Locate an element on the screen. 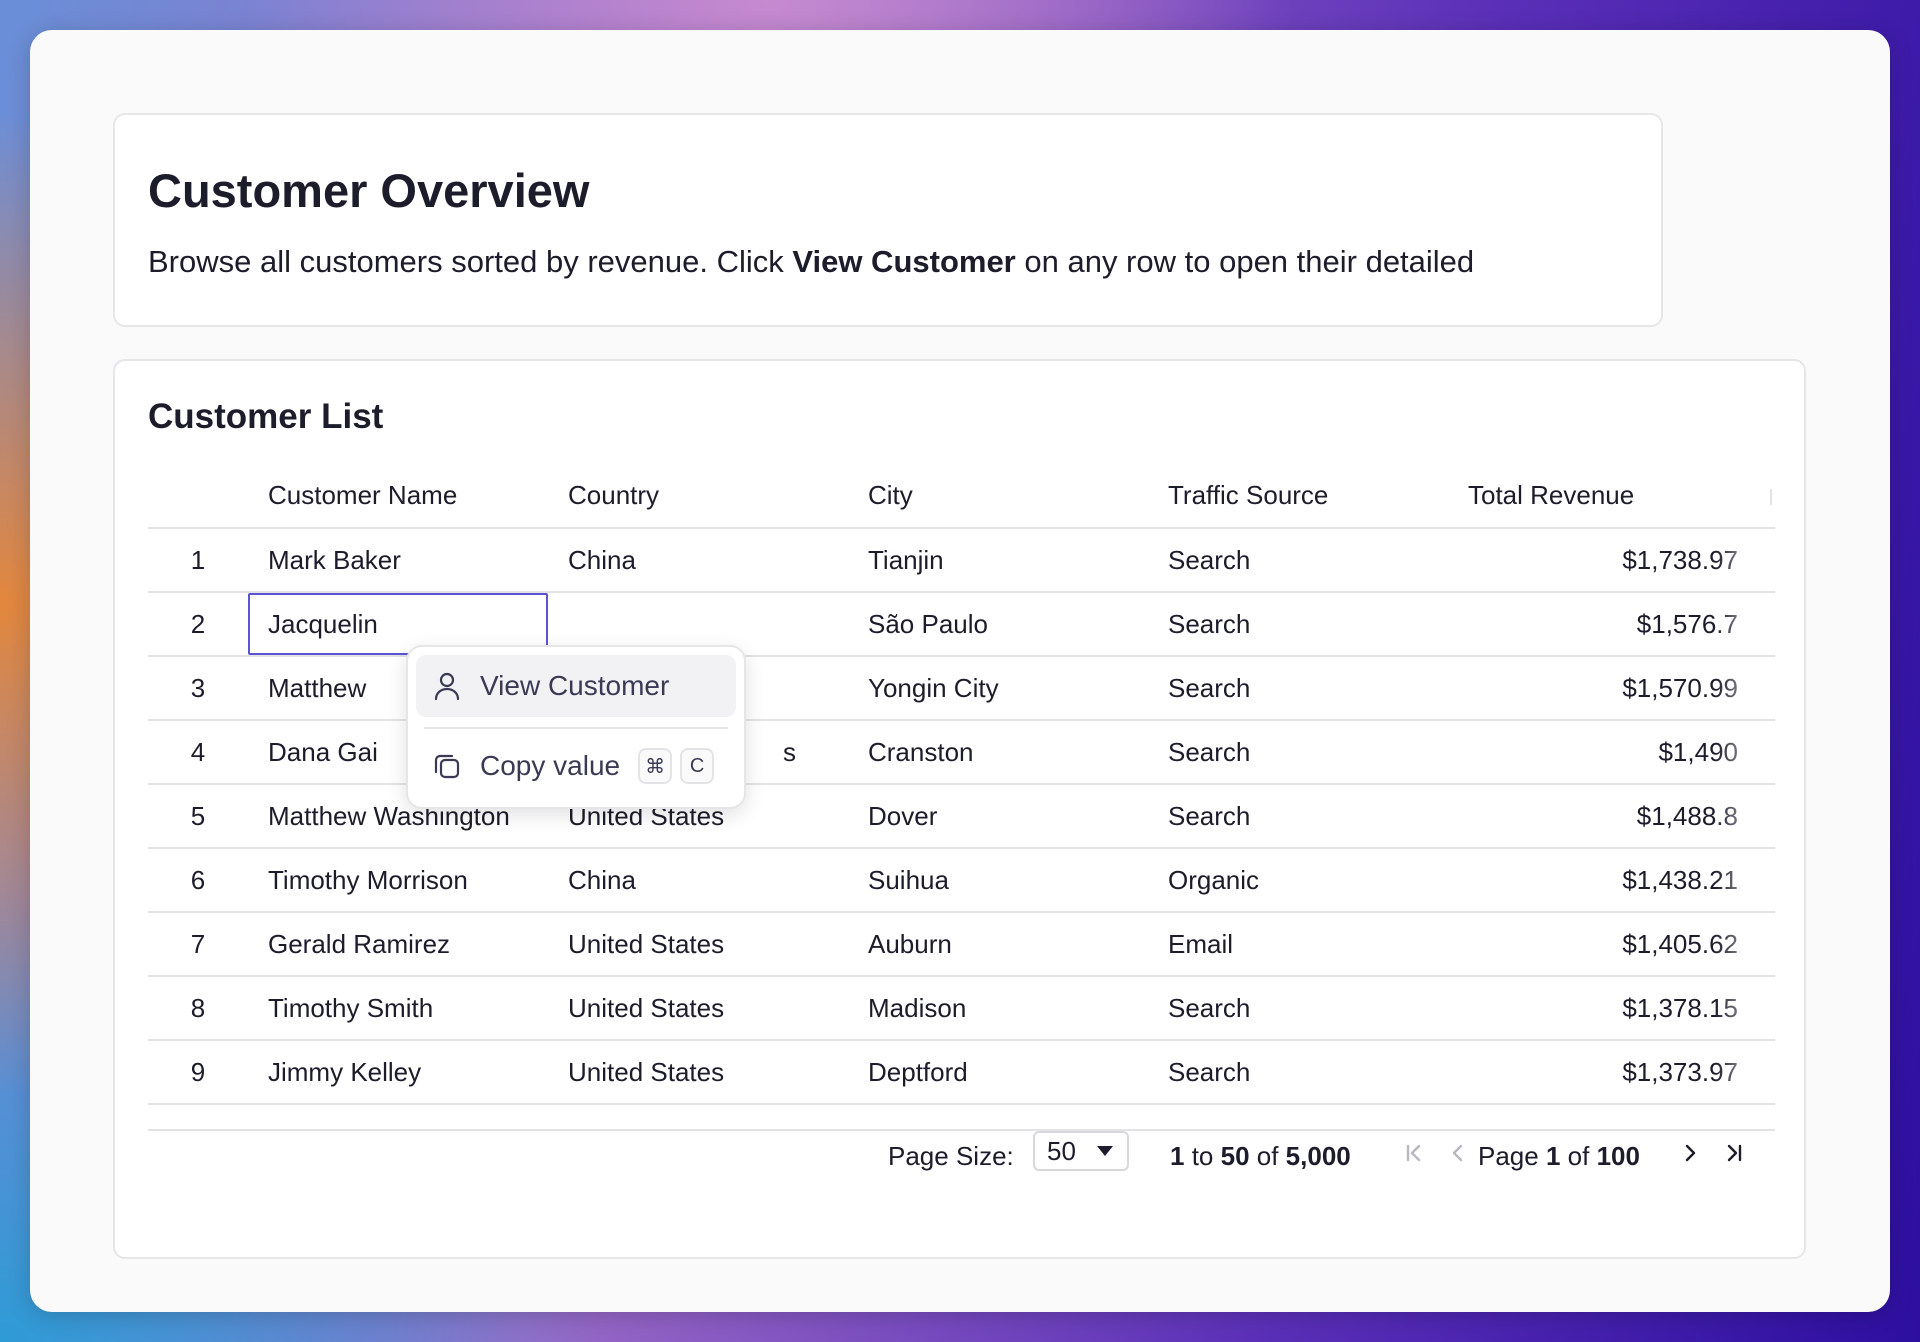 This screenshot has height=1342, width=1920. page-title: Customer Overview is located at coordinates (369, 190).